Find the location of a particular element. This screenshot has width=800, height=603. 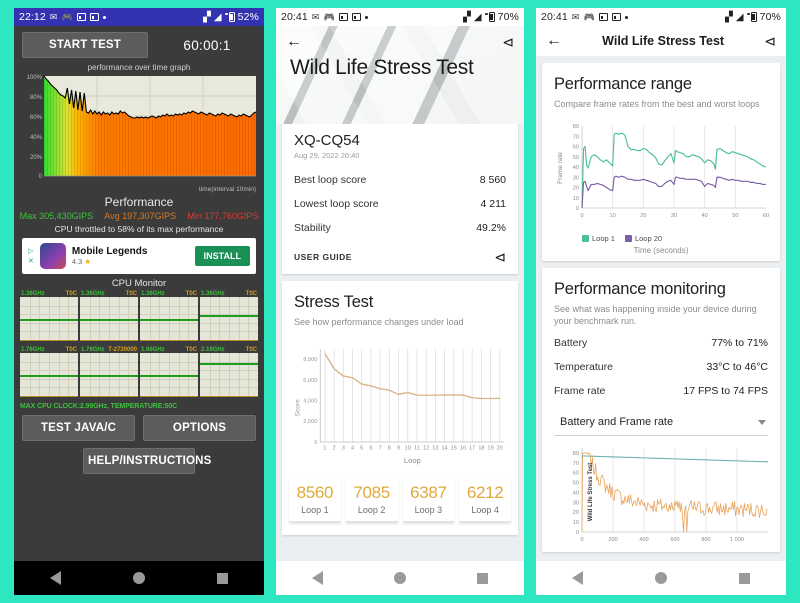

advertisement-banner: ▷ ✕ Mobile Legends 4.3 ★ INSTALL is located at coordinates (139, 256).